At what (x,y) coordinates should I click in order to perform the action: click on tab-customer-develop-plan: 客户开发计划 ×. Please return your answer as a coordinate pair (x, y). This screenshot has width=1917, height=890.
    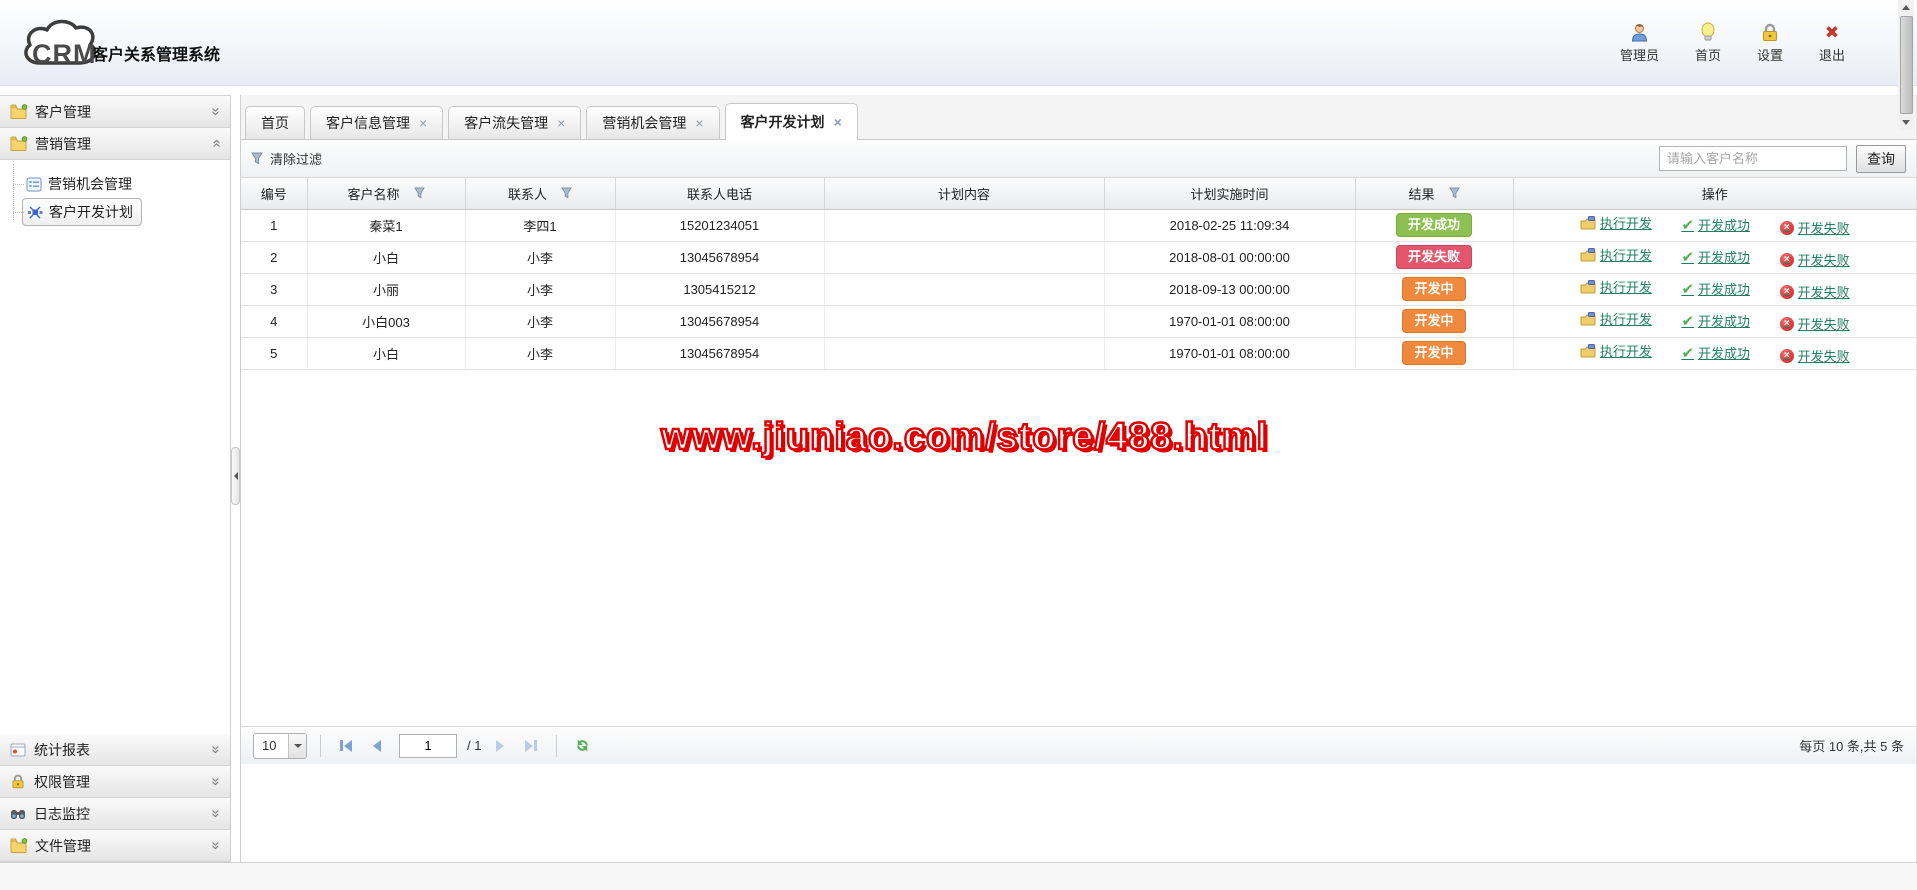
    Looking at the image, I should click on (791, 121).